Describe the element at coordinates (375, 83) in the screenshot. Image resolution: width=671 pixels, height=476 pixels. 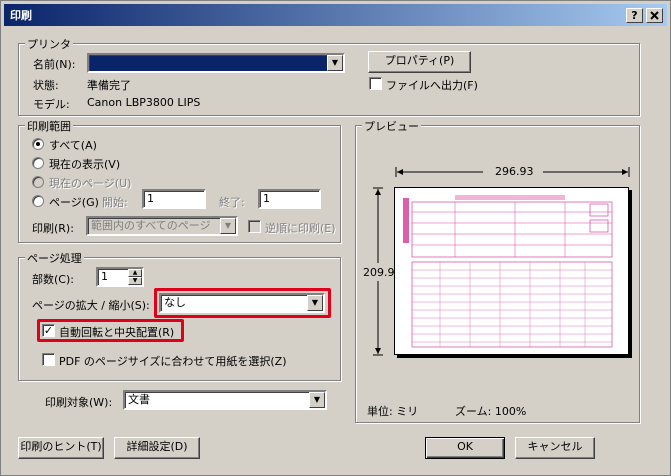
I see `print-to-file-checkbox` at that location.